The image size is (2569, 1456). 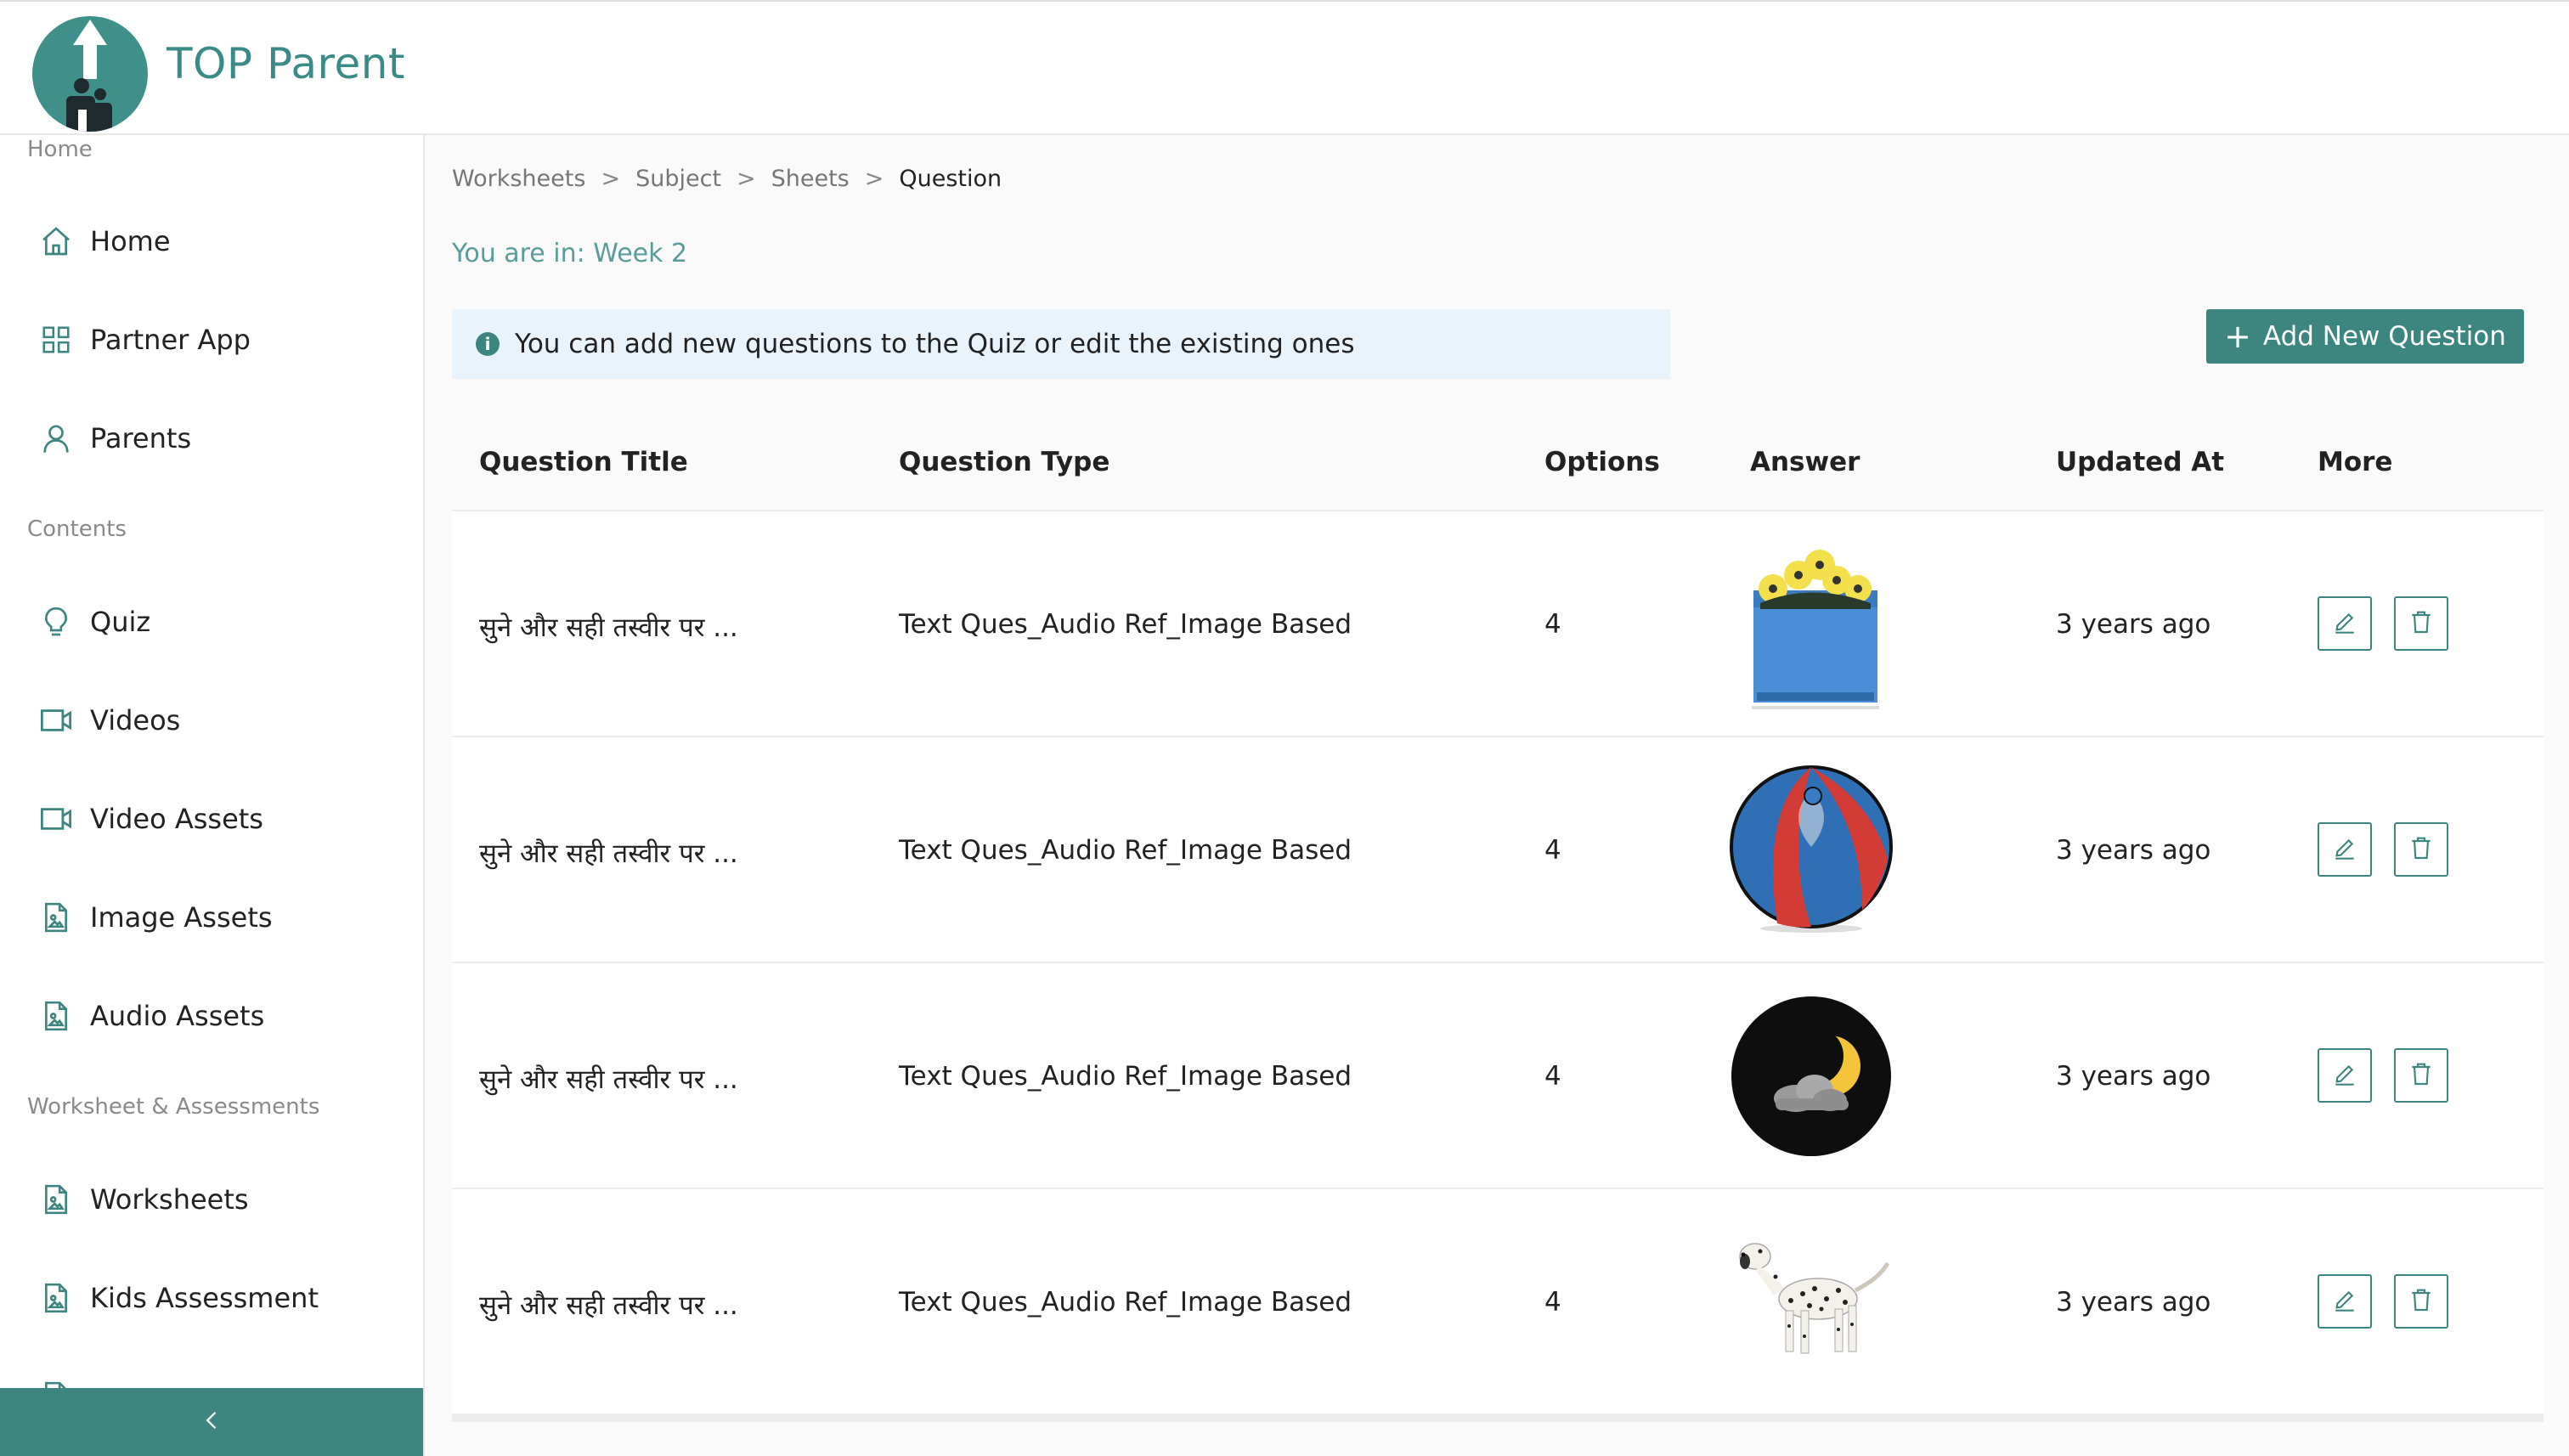 I want to click on sidebar-item-partner-app: Partner App, so click(x=213, y=340).